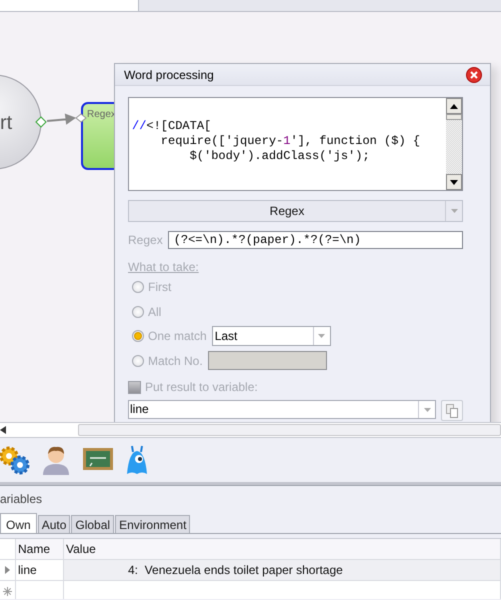 The image size is (501, 600). I want to click on regex-field: (?<=\n).*?(paper).*?(?=\n), so click(315, 240).